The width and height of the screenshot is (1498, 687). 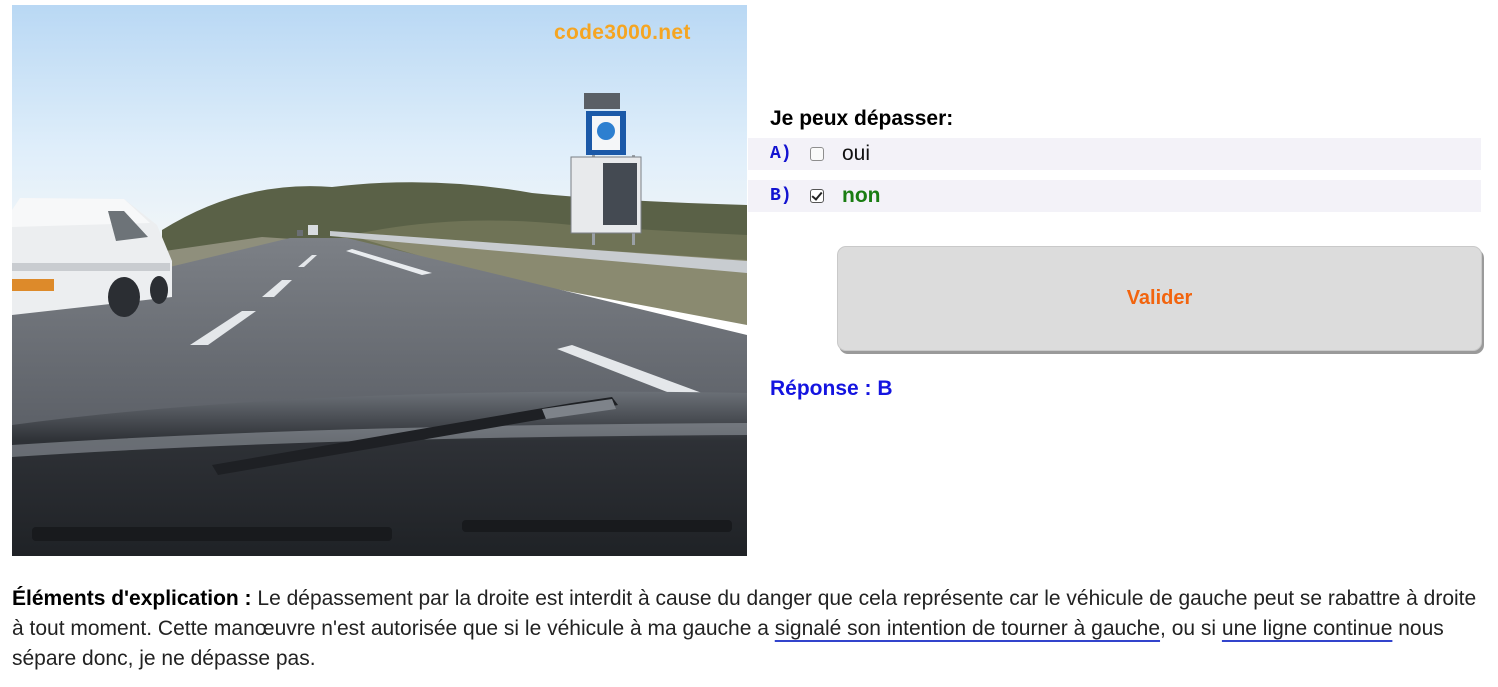 I want to click on answer-text: Réponse : B, so click(x=831, y=388).